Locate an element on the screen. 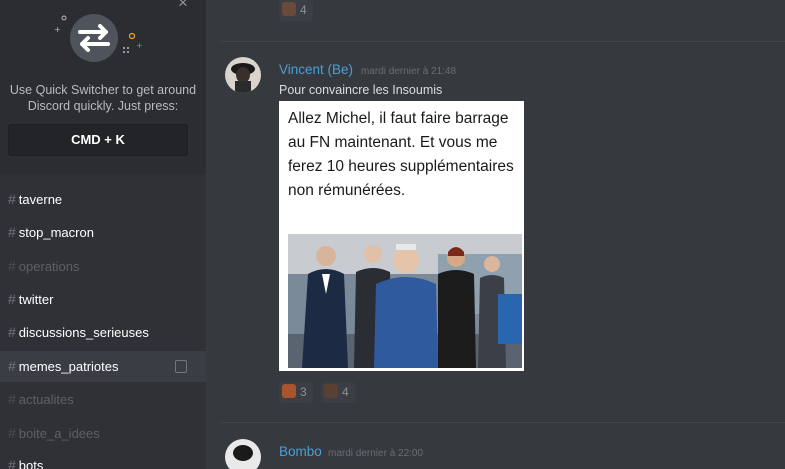 The width and height of the screenshot is (785, 469). channel-operations: # operations is located at coordinates (103, 266).